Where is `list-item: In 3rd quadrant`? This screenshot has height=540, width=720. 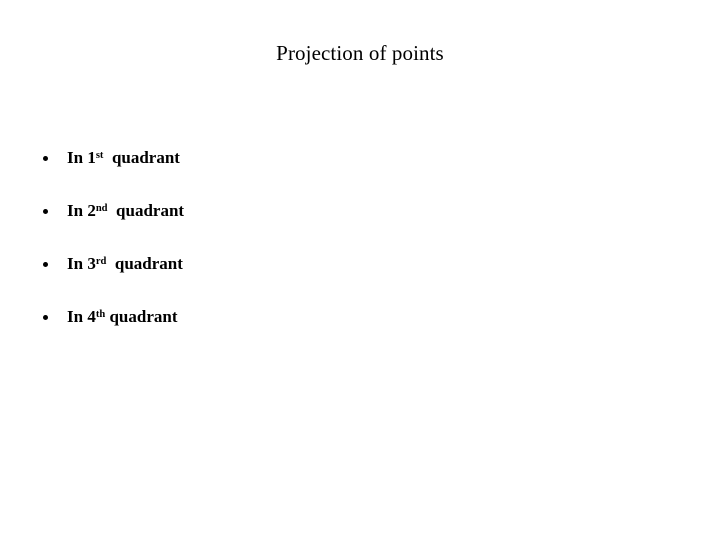 list-item: In 3rd quadrant is located at coordinates (360, 280).